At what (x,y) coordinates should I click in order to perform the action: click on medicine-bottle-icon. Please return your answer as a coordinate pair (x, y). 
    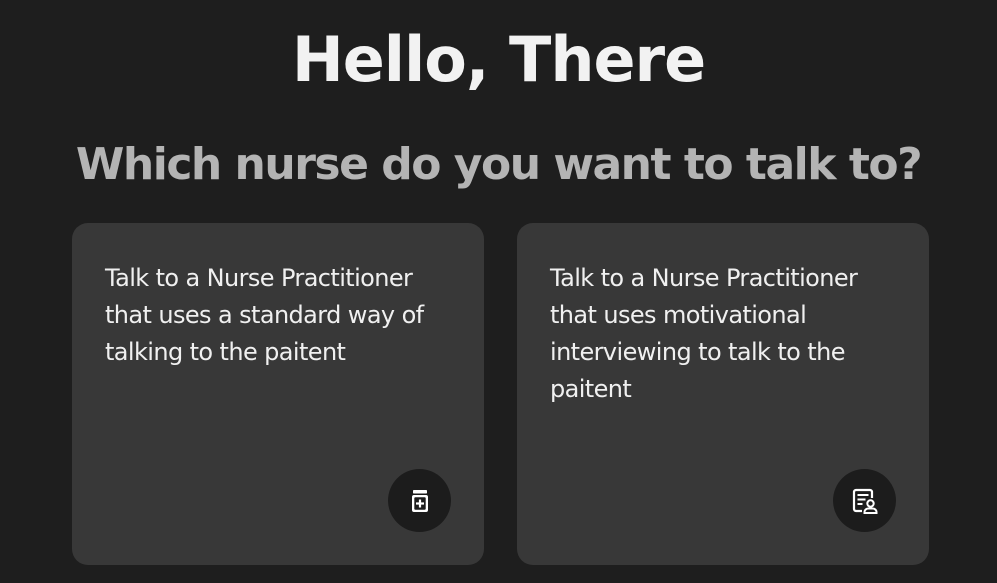
    Looking at the image, I should click on (420, 501).